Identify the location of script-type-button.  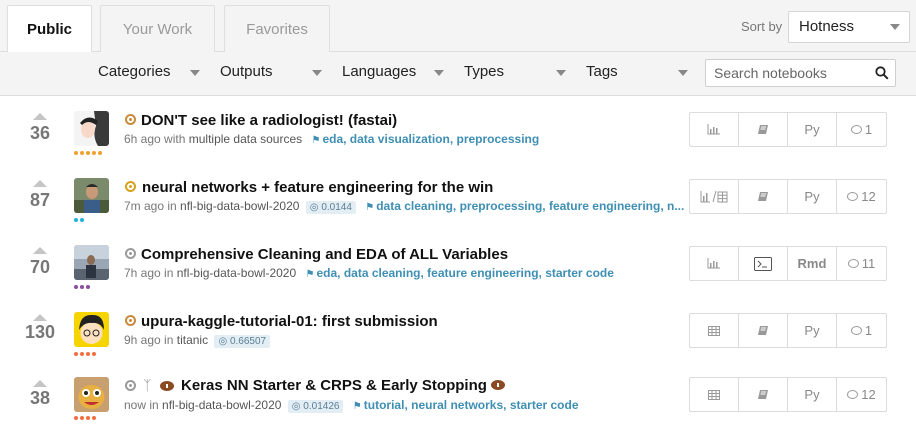
(763, 263).